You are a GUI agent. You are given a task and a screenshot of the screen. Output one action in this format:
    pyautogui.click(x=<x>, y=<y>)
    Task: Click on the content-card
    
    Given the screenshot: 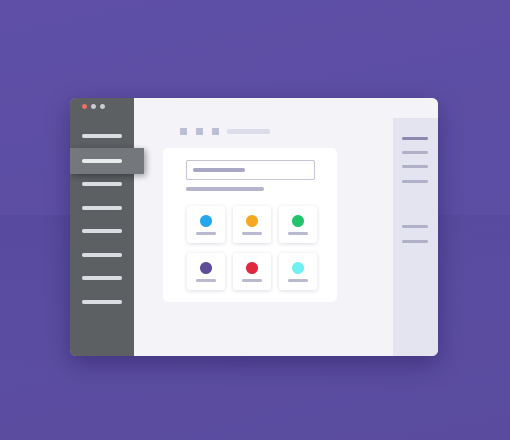 What is the action you would take?
    pyautogui.click(x=250, y=225)
    